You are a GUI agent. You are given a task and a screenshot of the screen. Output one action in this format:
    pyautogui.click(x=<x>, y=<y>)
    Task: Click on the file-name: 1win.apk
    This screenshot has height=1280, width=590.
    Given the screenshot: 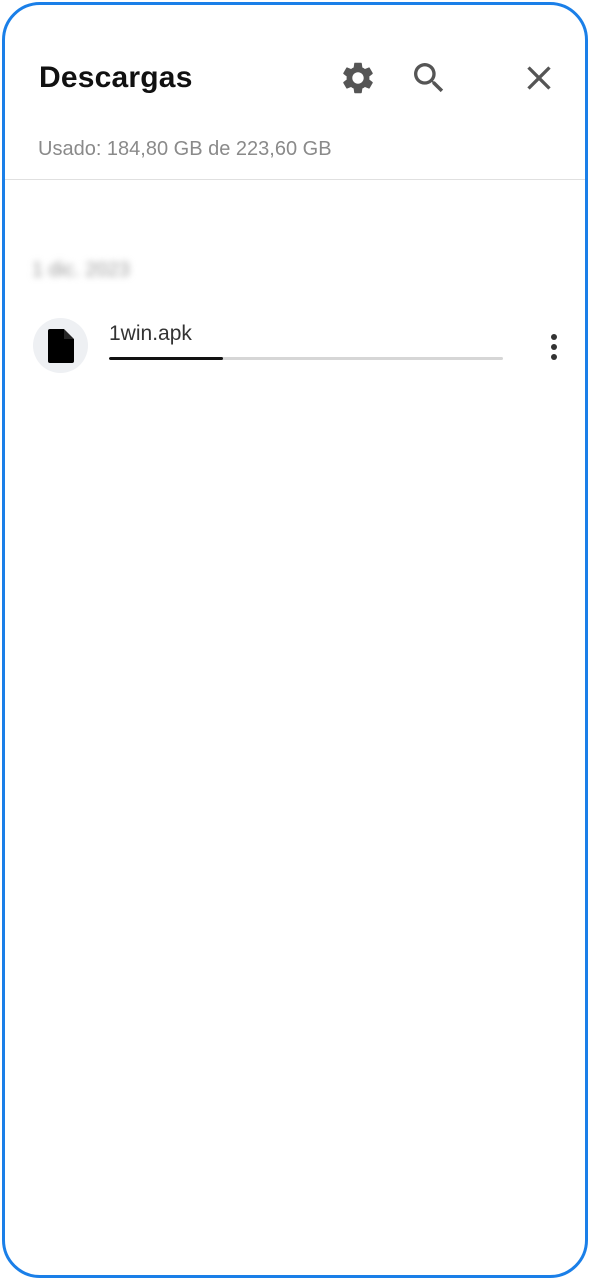 What is the action you would take?
    pyautogui.click(x=150, y=333)
    